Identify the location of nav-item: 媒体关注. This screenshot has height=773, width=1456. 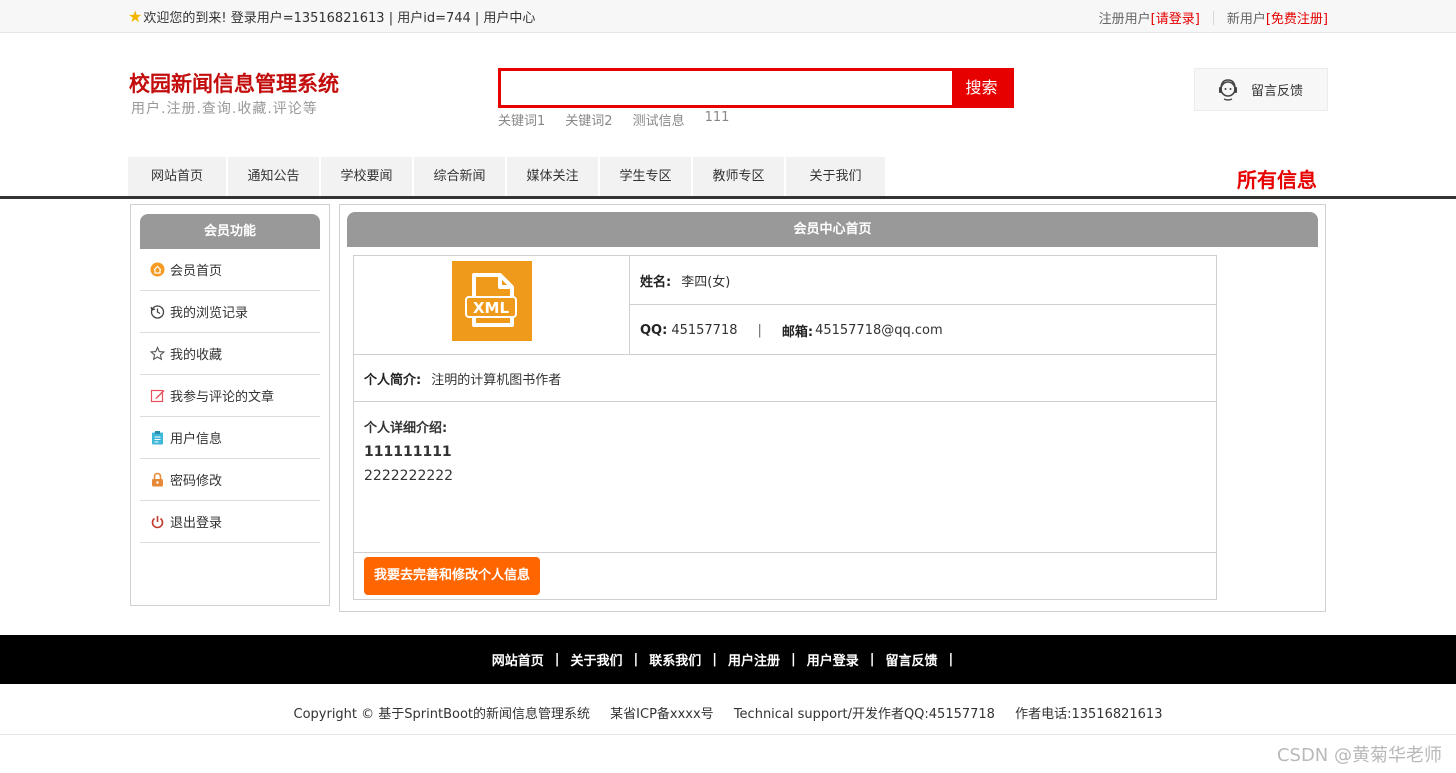
(553, 177).